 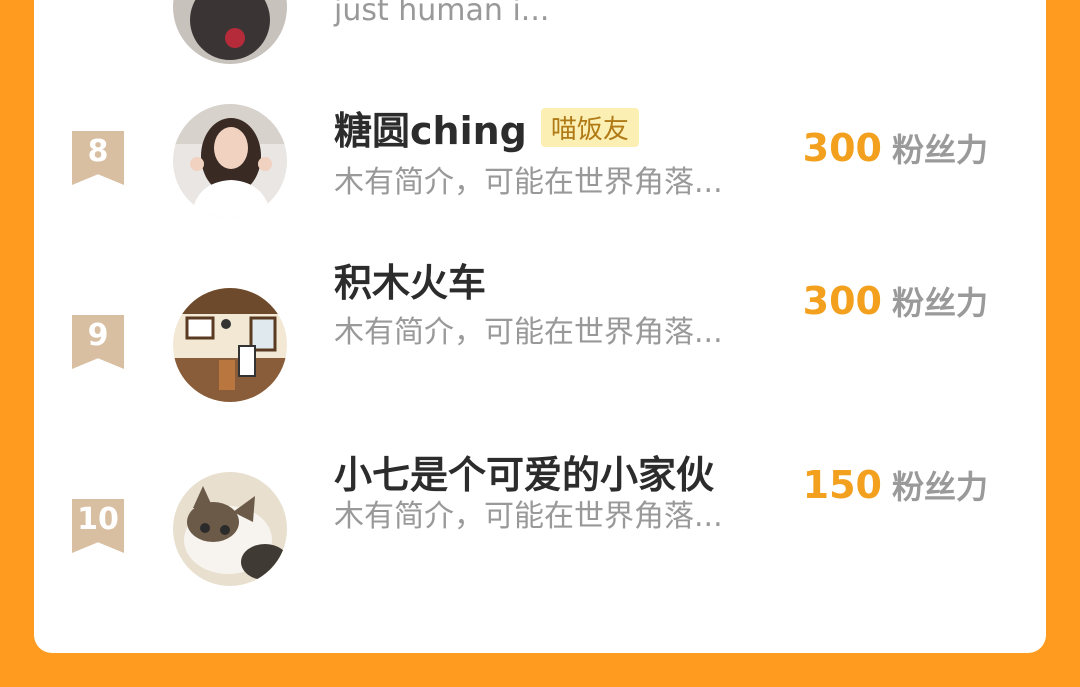 I want to click on user-name: 糖圆ching, so click(x=430, y=127).